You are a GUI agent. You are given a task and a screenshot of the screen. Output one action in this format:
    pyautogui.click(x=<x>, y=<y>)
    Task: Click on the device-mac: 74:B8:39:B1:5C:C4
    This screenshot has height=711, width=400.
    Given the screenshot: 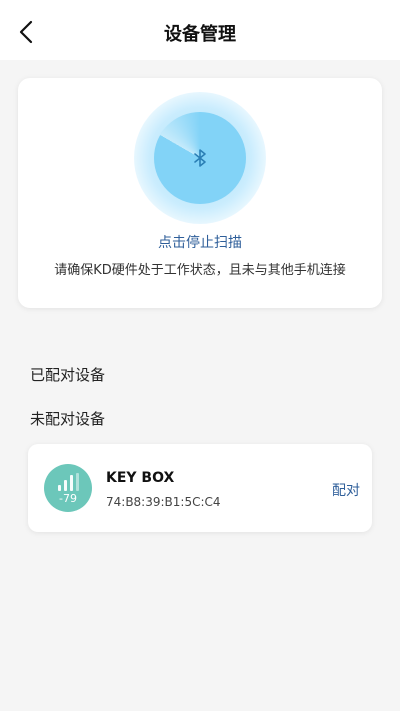 What is the action you would take?
    pyautogui.click(x=163, y=502)
    